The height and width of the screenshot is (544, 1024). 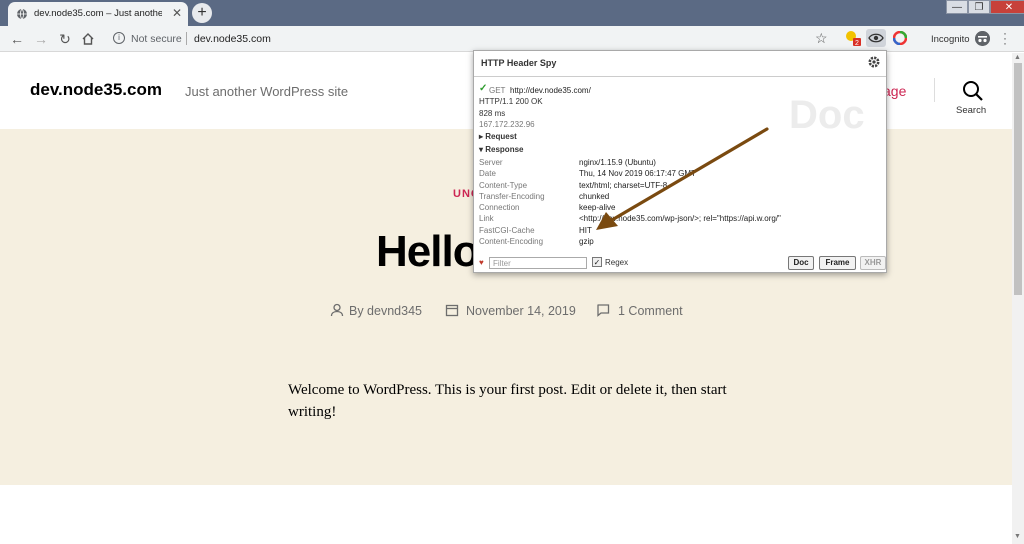 What do you see at coordinates (156, 39) in the screenshot?
I see `security-label: Not secure` at bounding box center [156, 39].